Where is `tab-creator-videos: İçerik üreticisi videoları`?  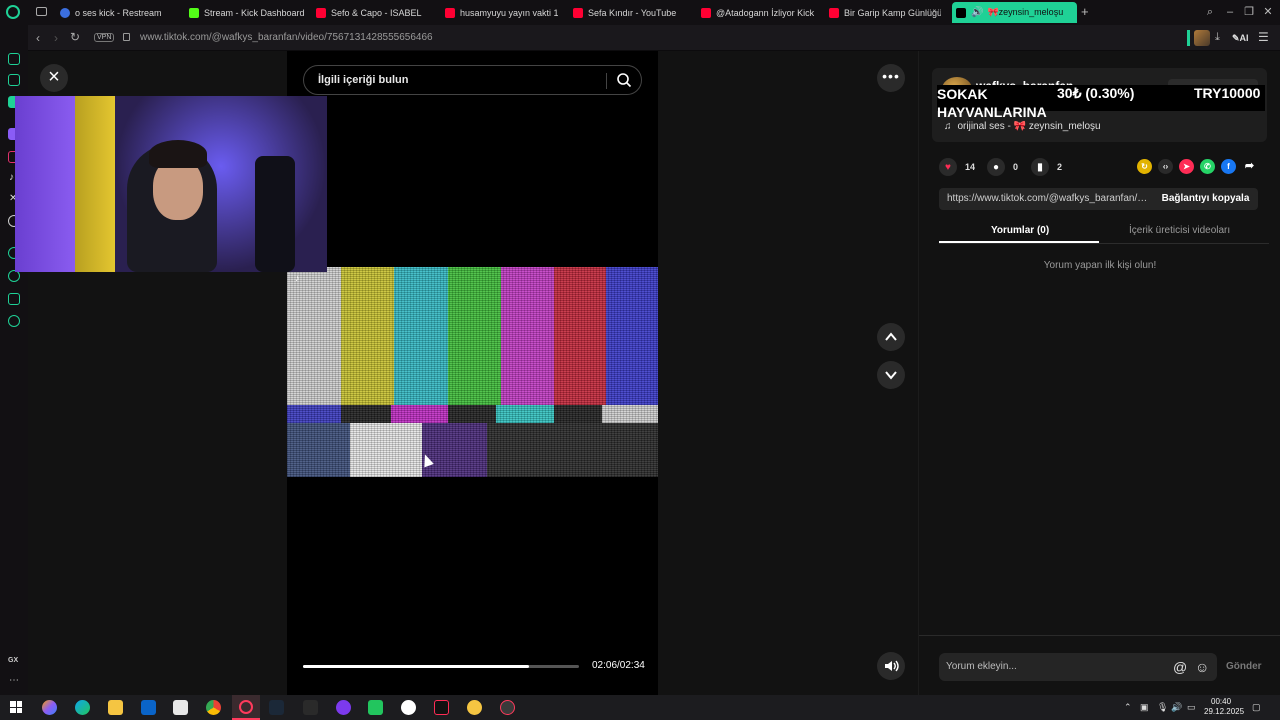 tab-creator-videos: İçerik üreticisi videoları is located at coordinates (1179, 230).